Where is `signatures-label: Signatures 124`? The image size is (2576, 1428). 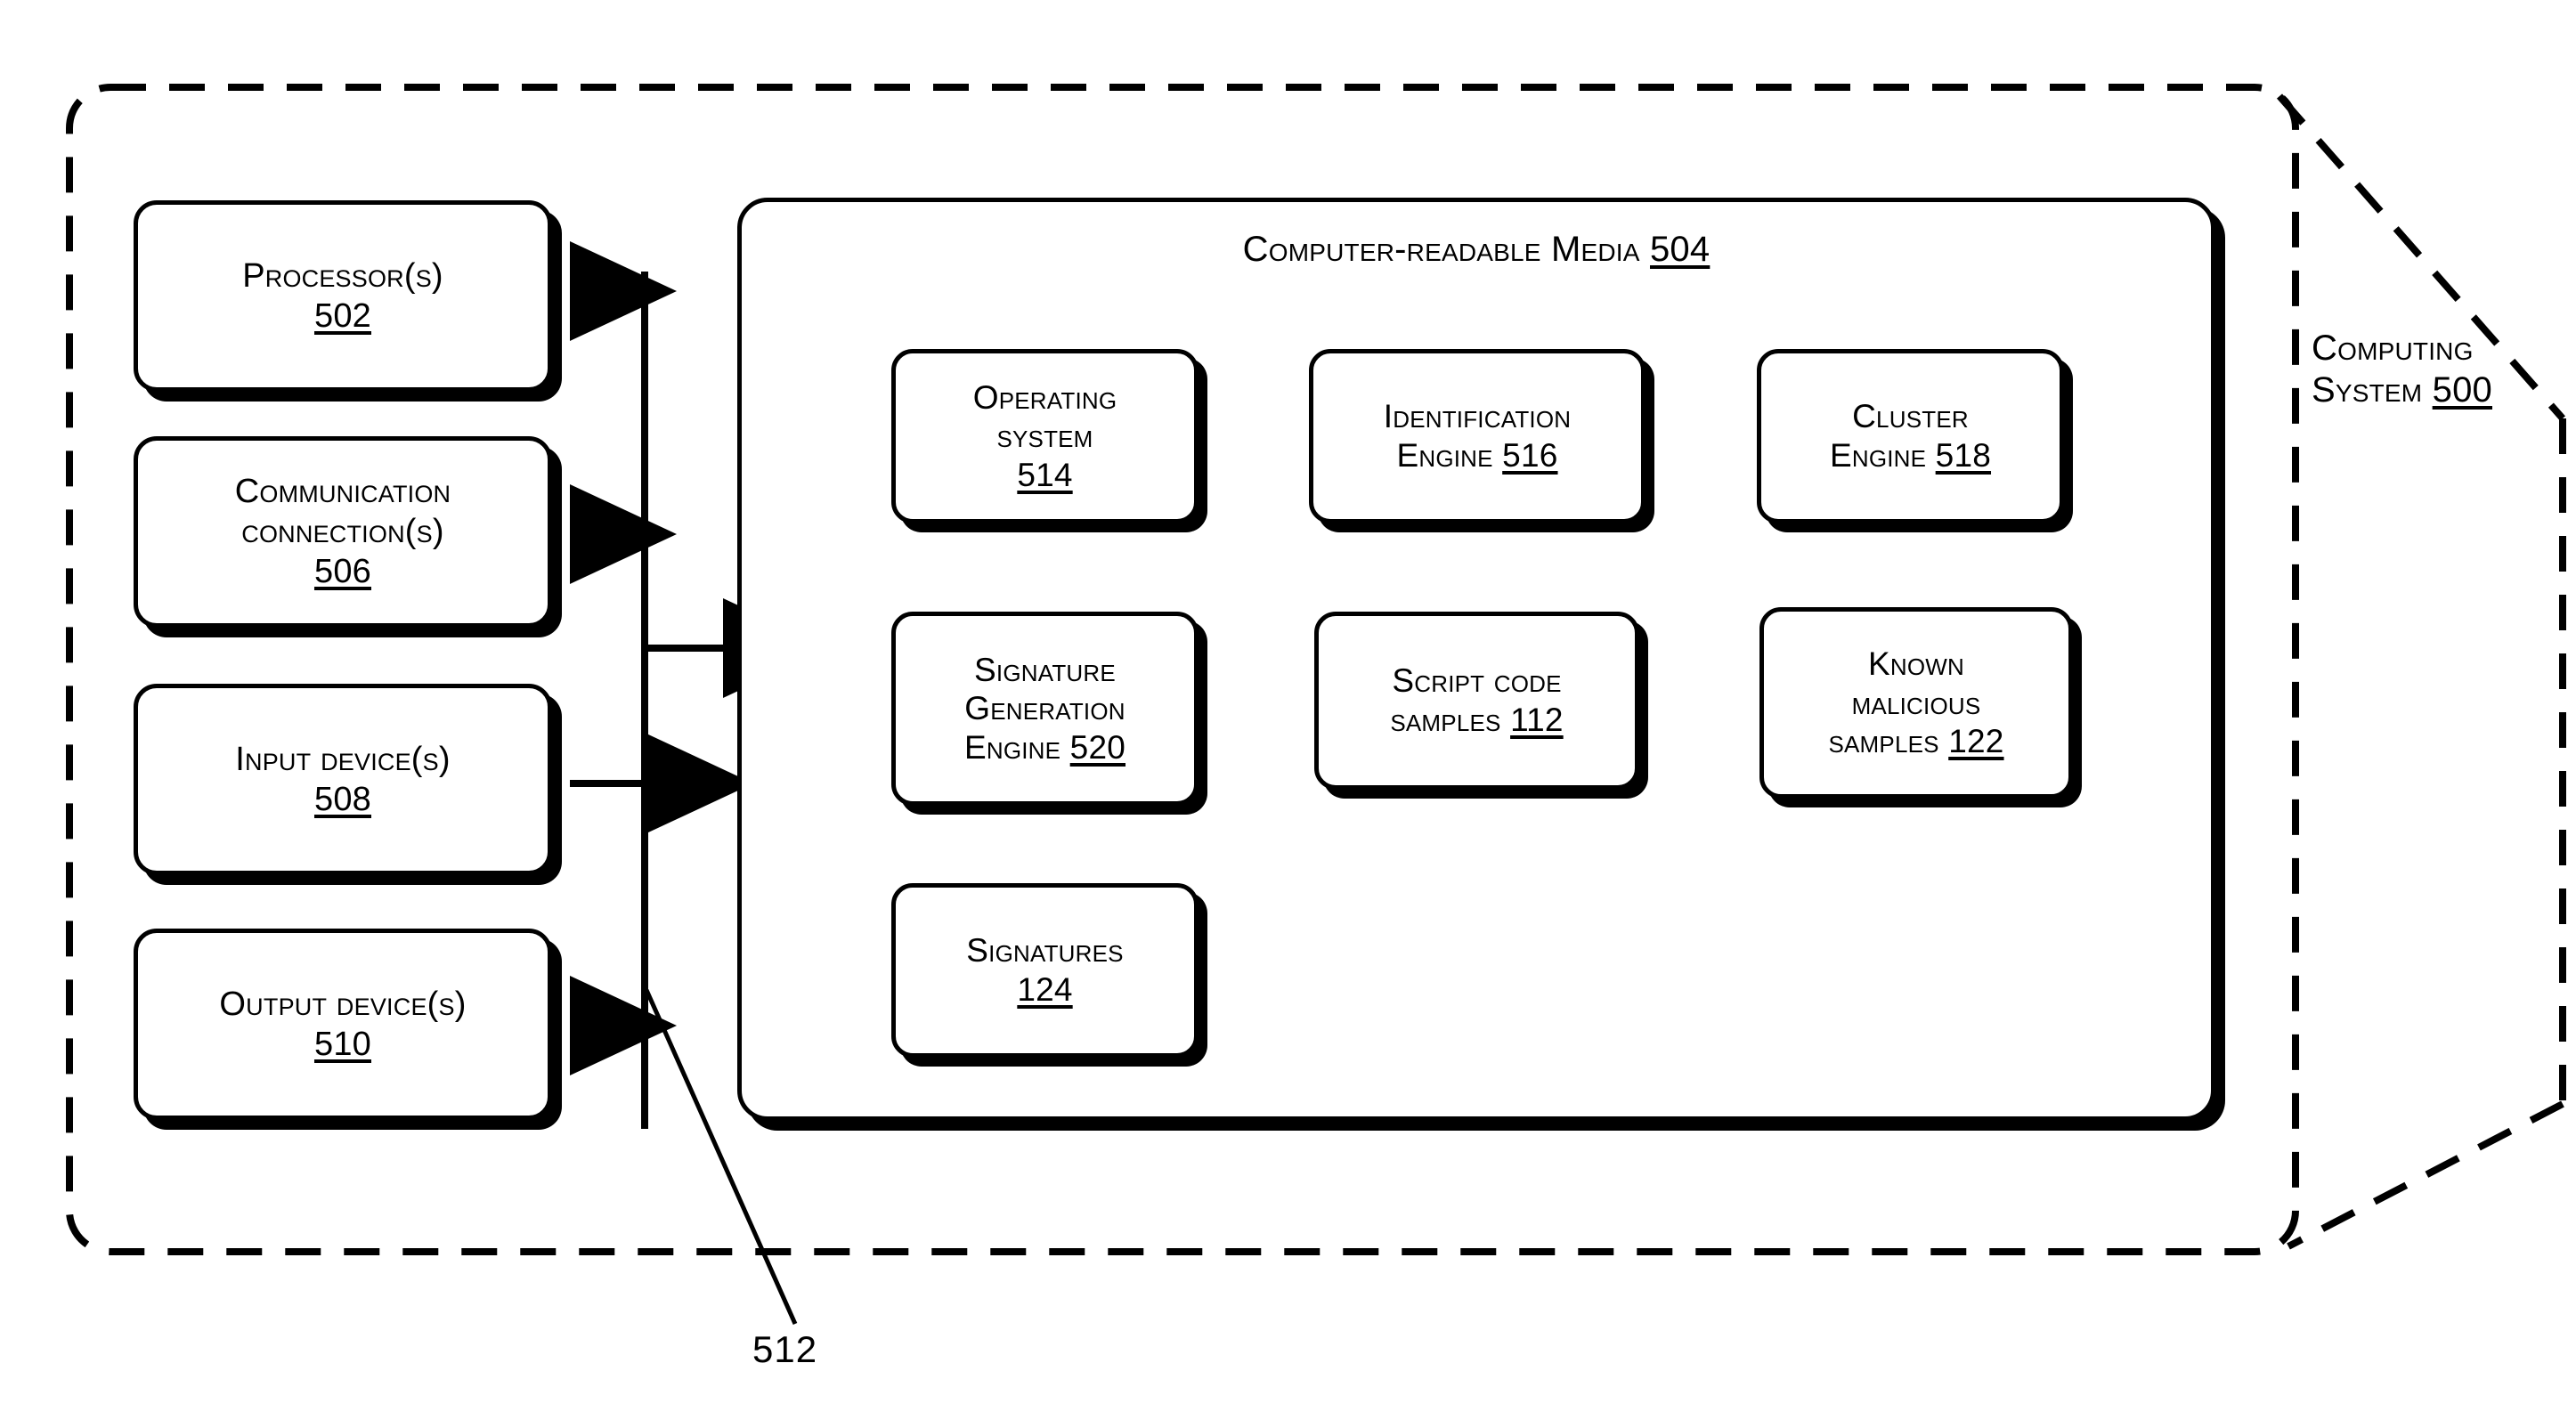 signatures-label: Signatures 124 is located at coordinates (1045, 970).